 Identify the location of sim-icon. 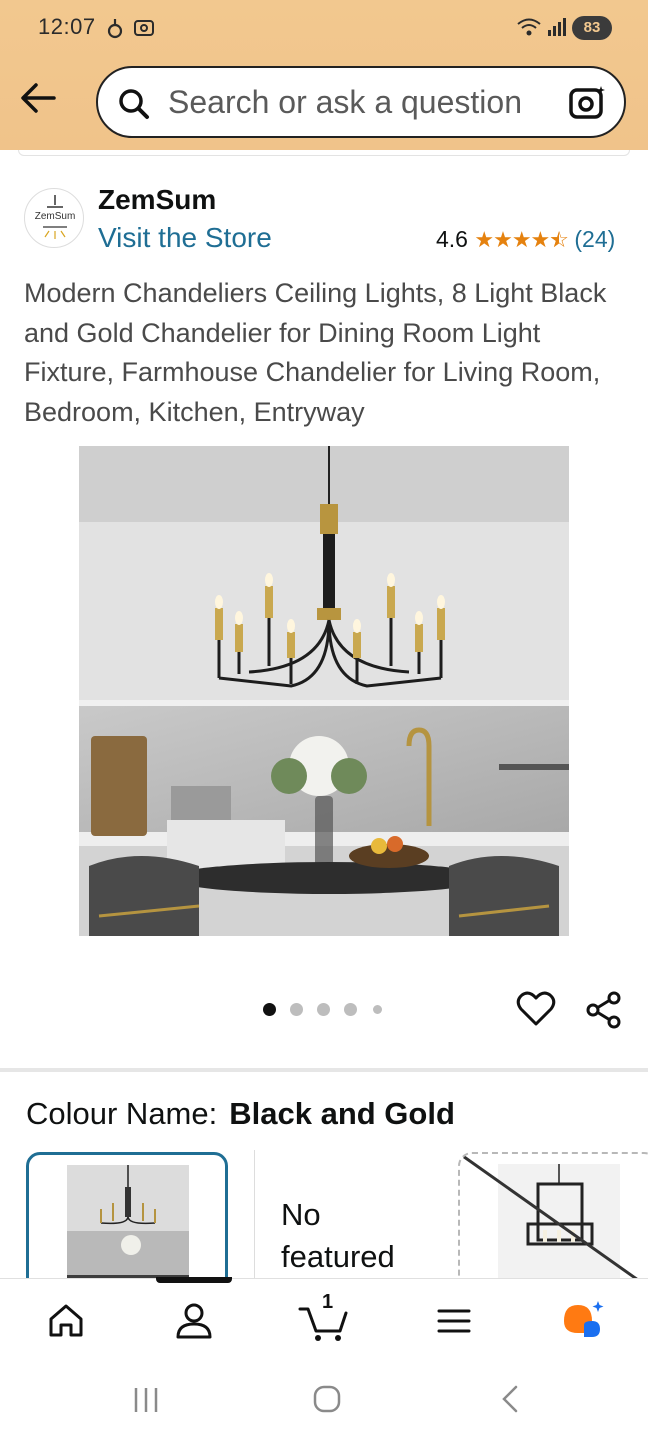
(115, 30).